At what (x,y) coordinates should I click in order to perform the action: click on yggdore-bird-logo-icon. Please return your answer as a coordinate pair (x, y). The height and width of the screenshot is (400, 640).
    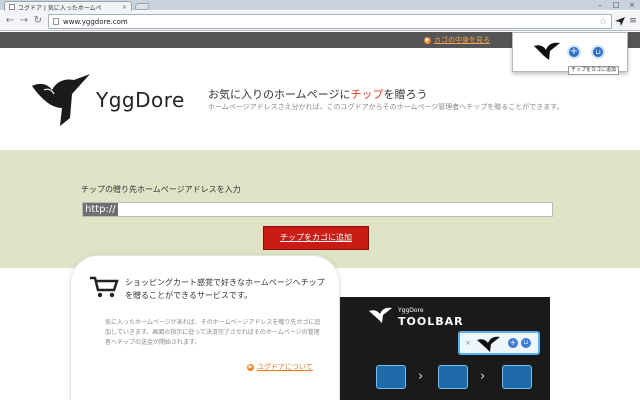
    Looking at the image, I should click on (61, 100).